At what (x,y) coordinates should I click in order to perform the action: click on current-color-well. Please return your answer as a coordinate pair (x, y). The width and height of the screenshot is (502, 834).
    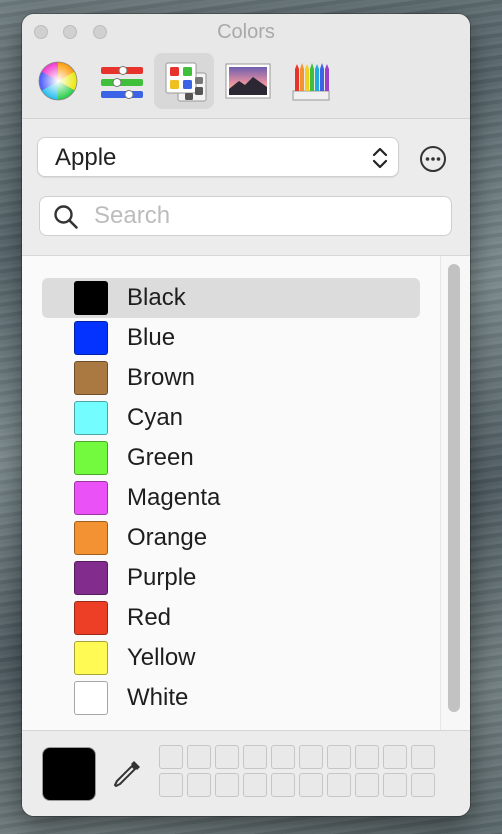
    Looking at the image, I should click on (69, 774).